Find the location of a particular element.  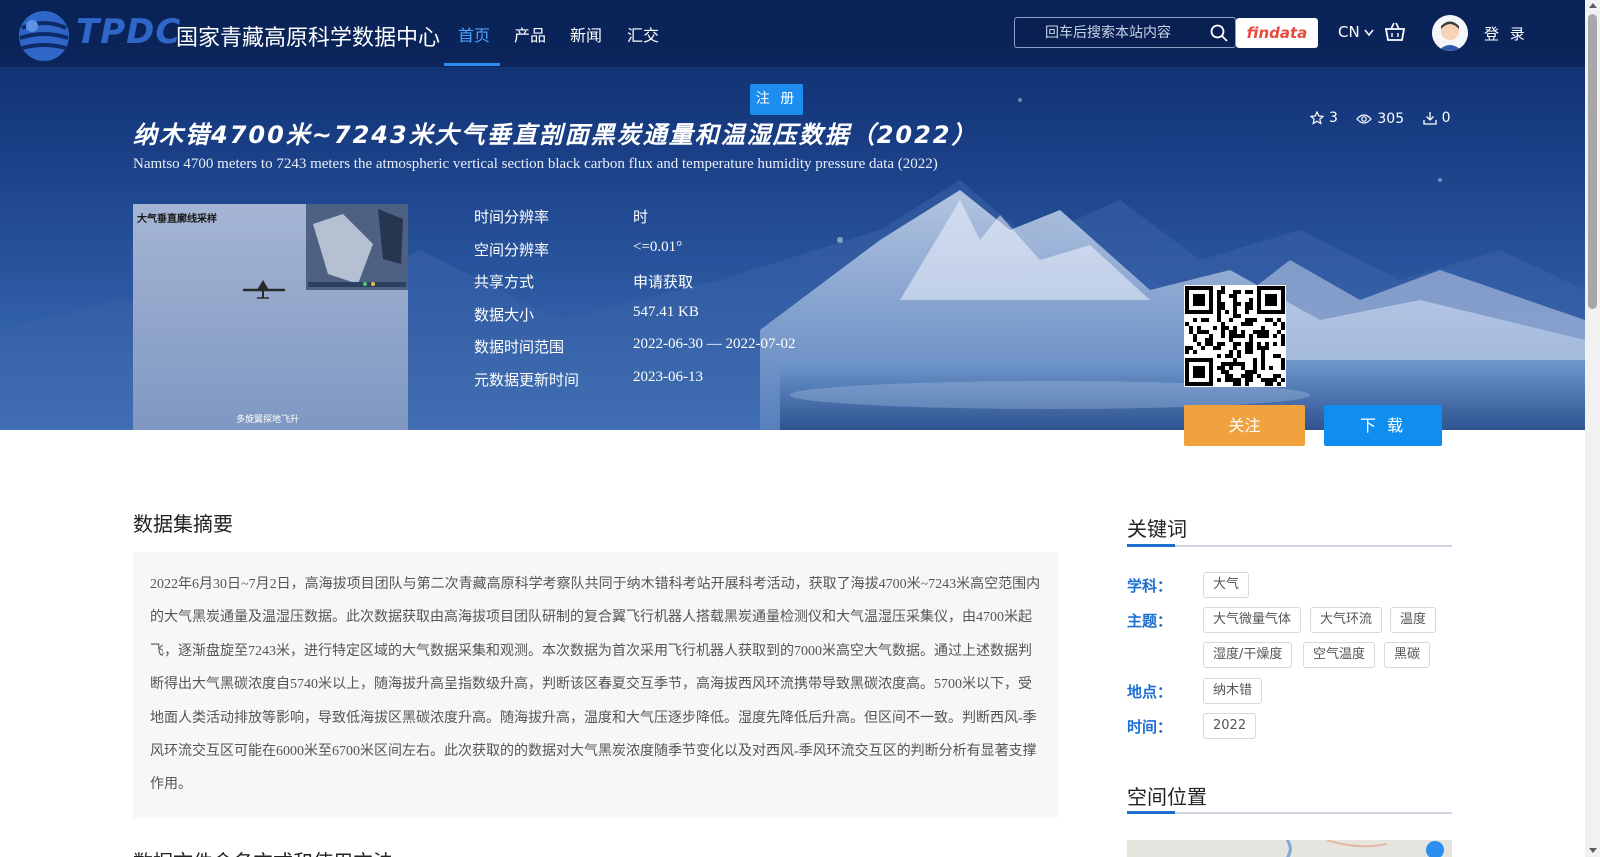

star-icon is located at coordinates (1317, 118).